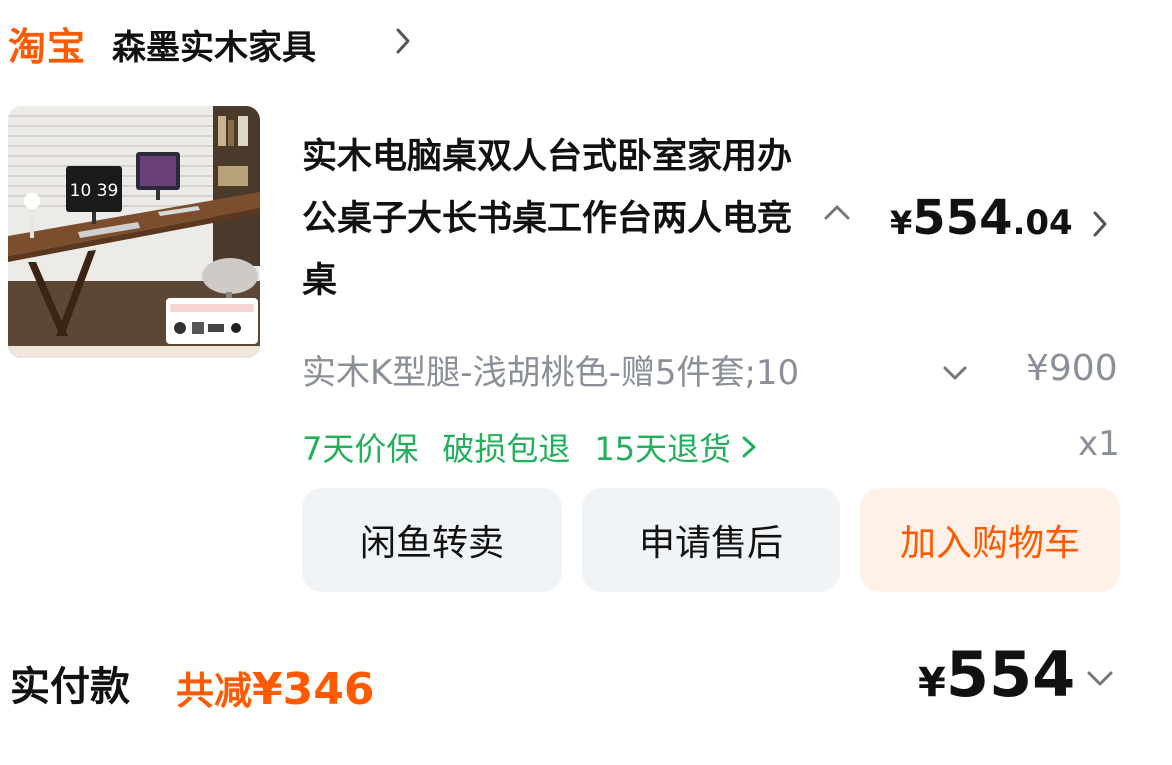 This screenshot has height=765, width=1172. I want to click on item-price: ¥554.04, so click(981, 218).